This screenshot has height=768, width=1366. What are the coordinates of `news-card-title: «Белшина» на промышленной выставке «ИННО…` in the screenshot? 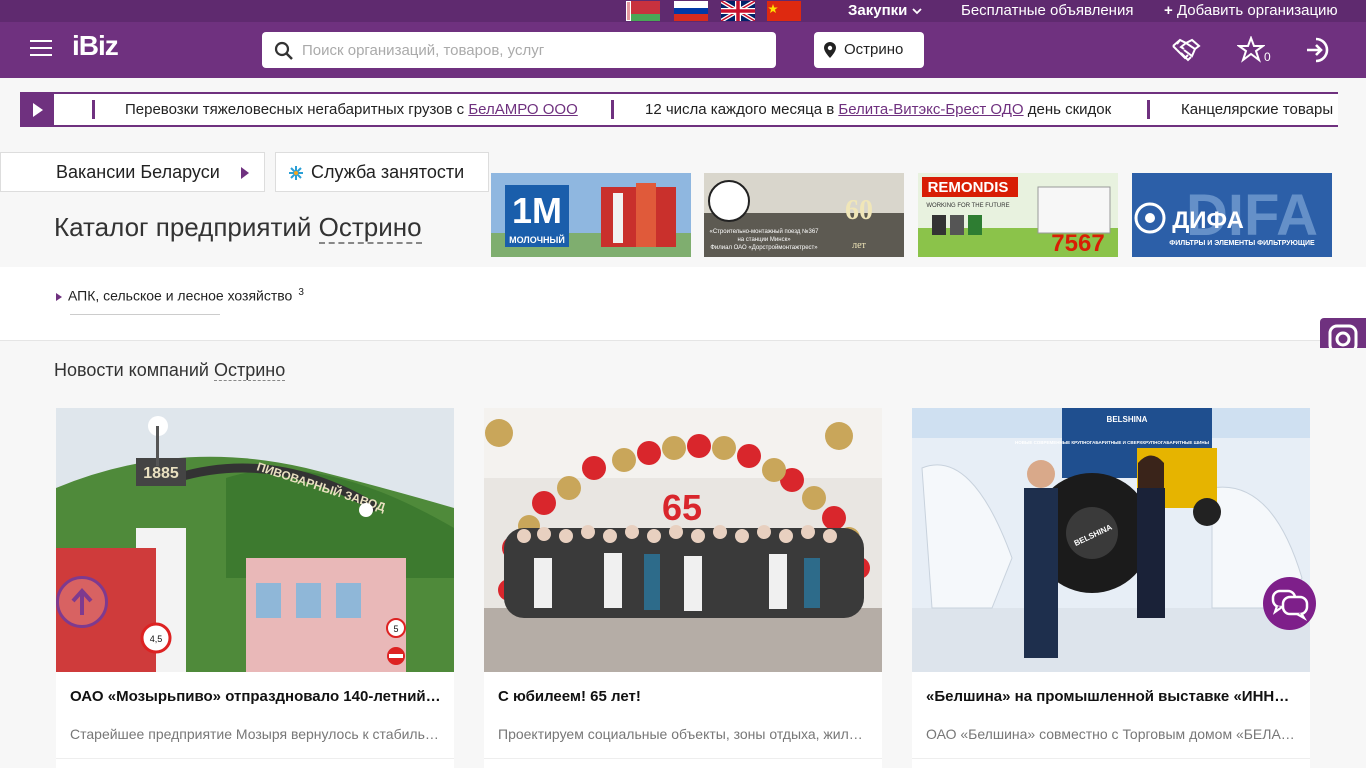 It's located at (1112, 696).